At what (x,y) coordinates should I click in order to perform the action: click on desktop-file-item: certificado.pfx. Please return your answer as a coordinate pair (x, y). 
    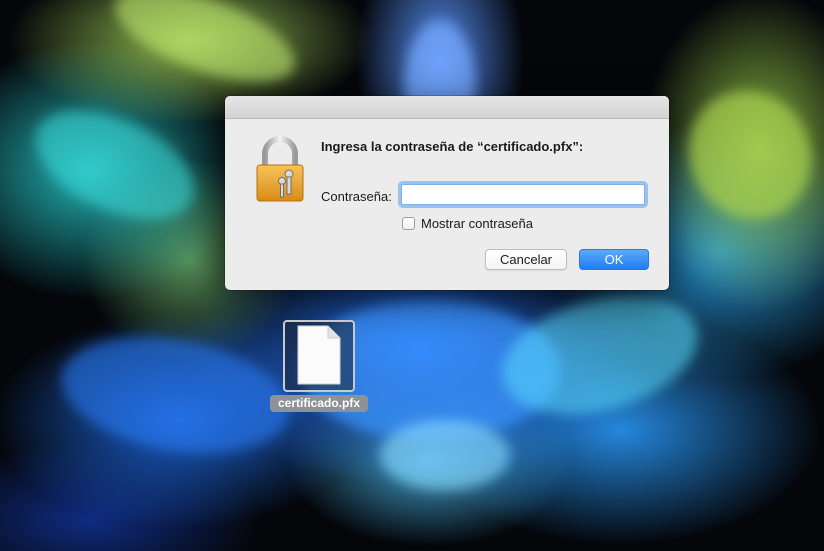
    Looking at the image, I should click on (319, 366).